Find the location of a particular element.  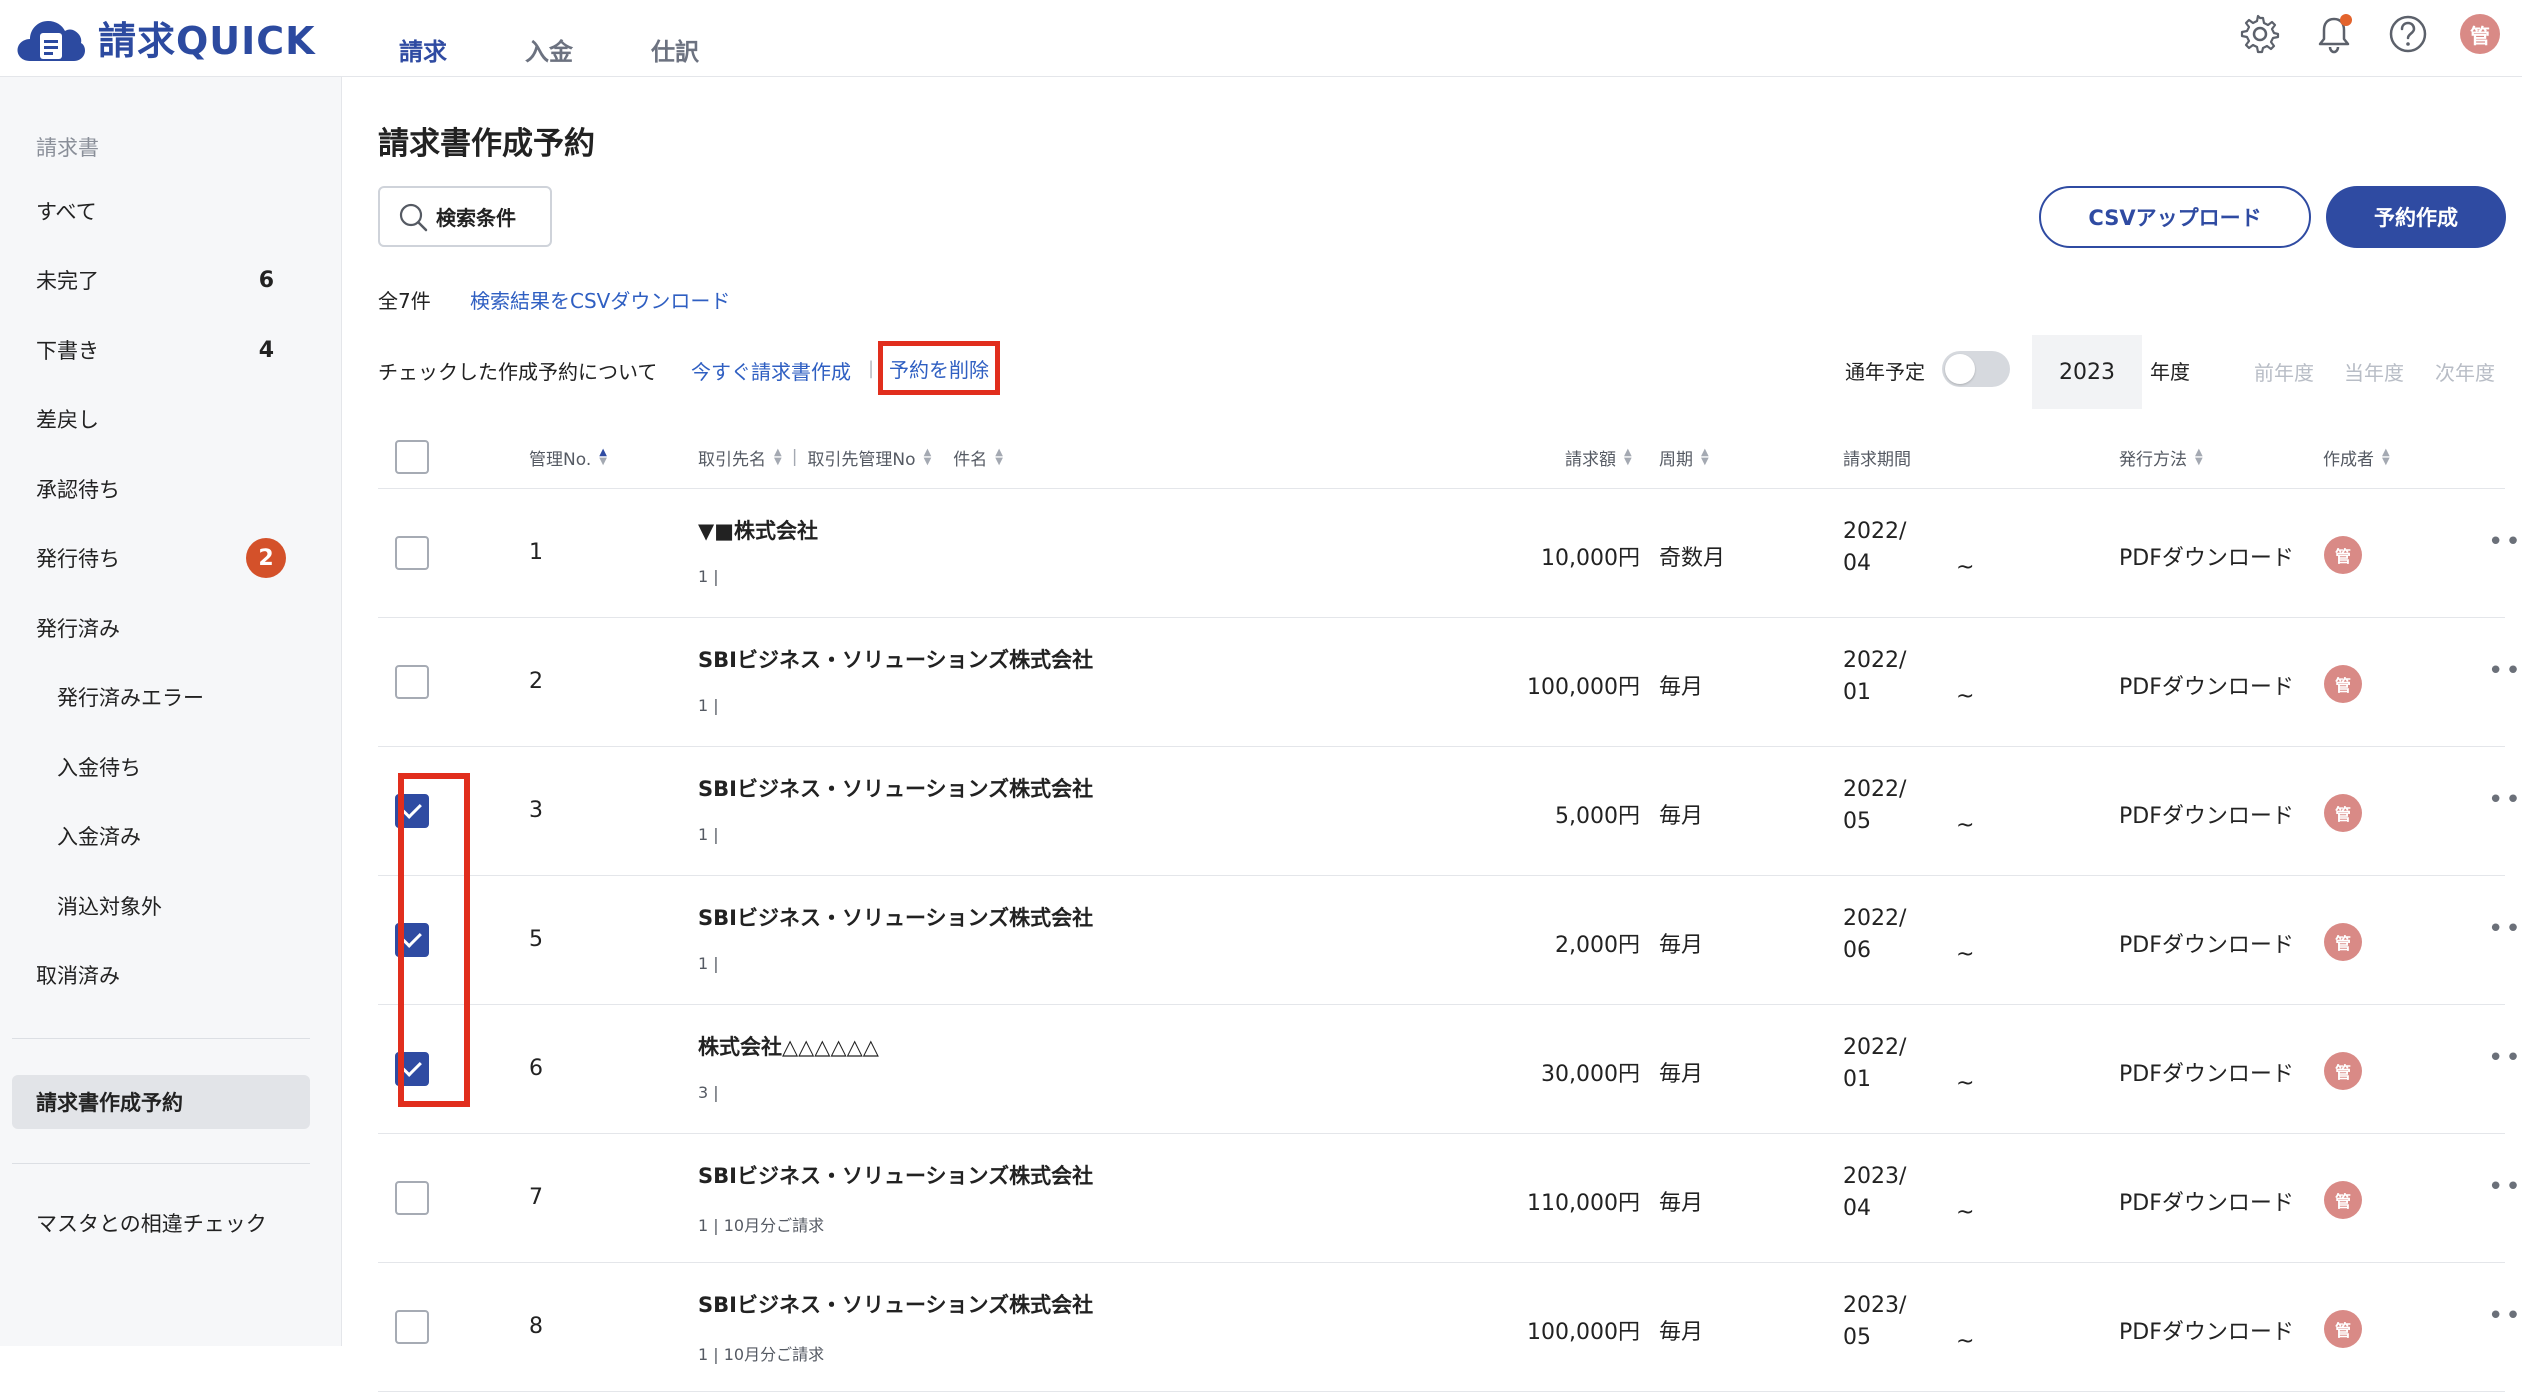

sidebar-item-awaiting-issue: 発行待ち 2 is located at coordinates (171, 558).